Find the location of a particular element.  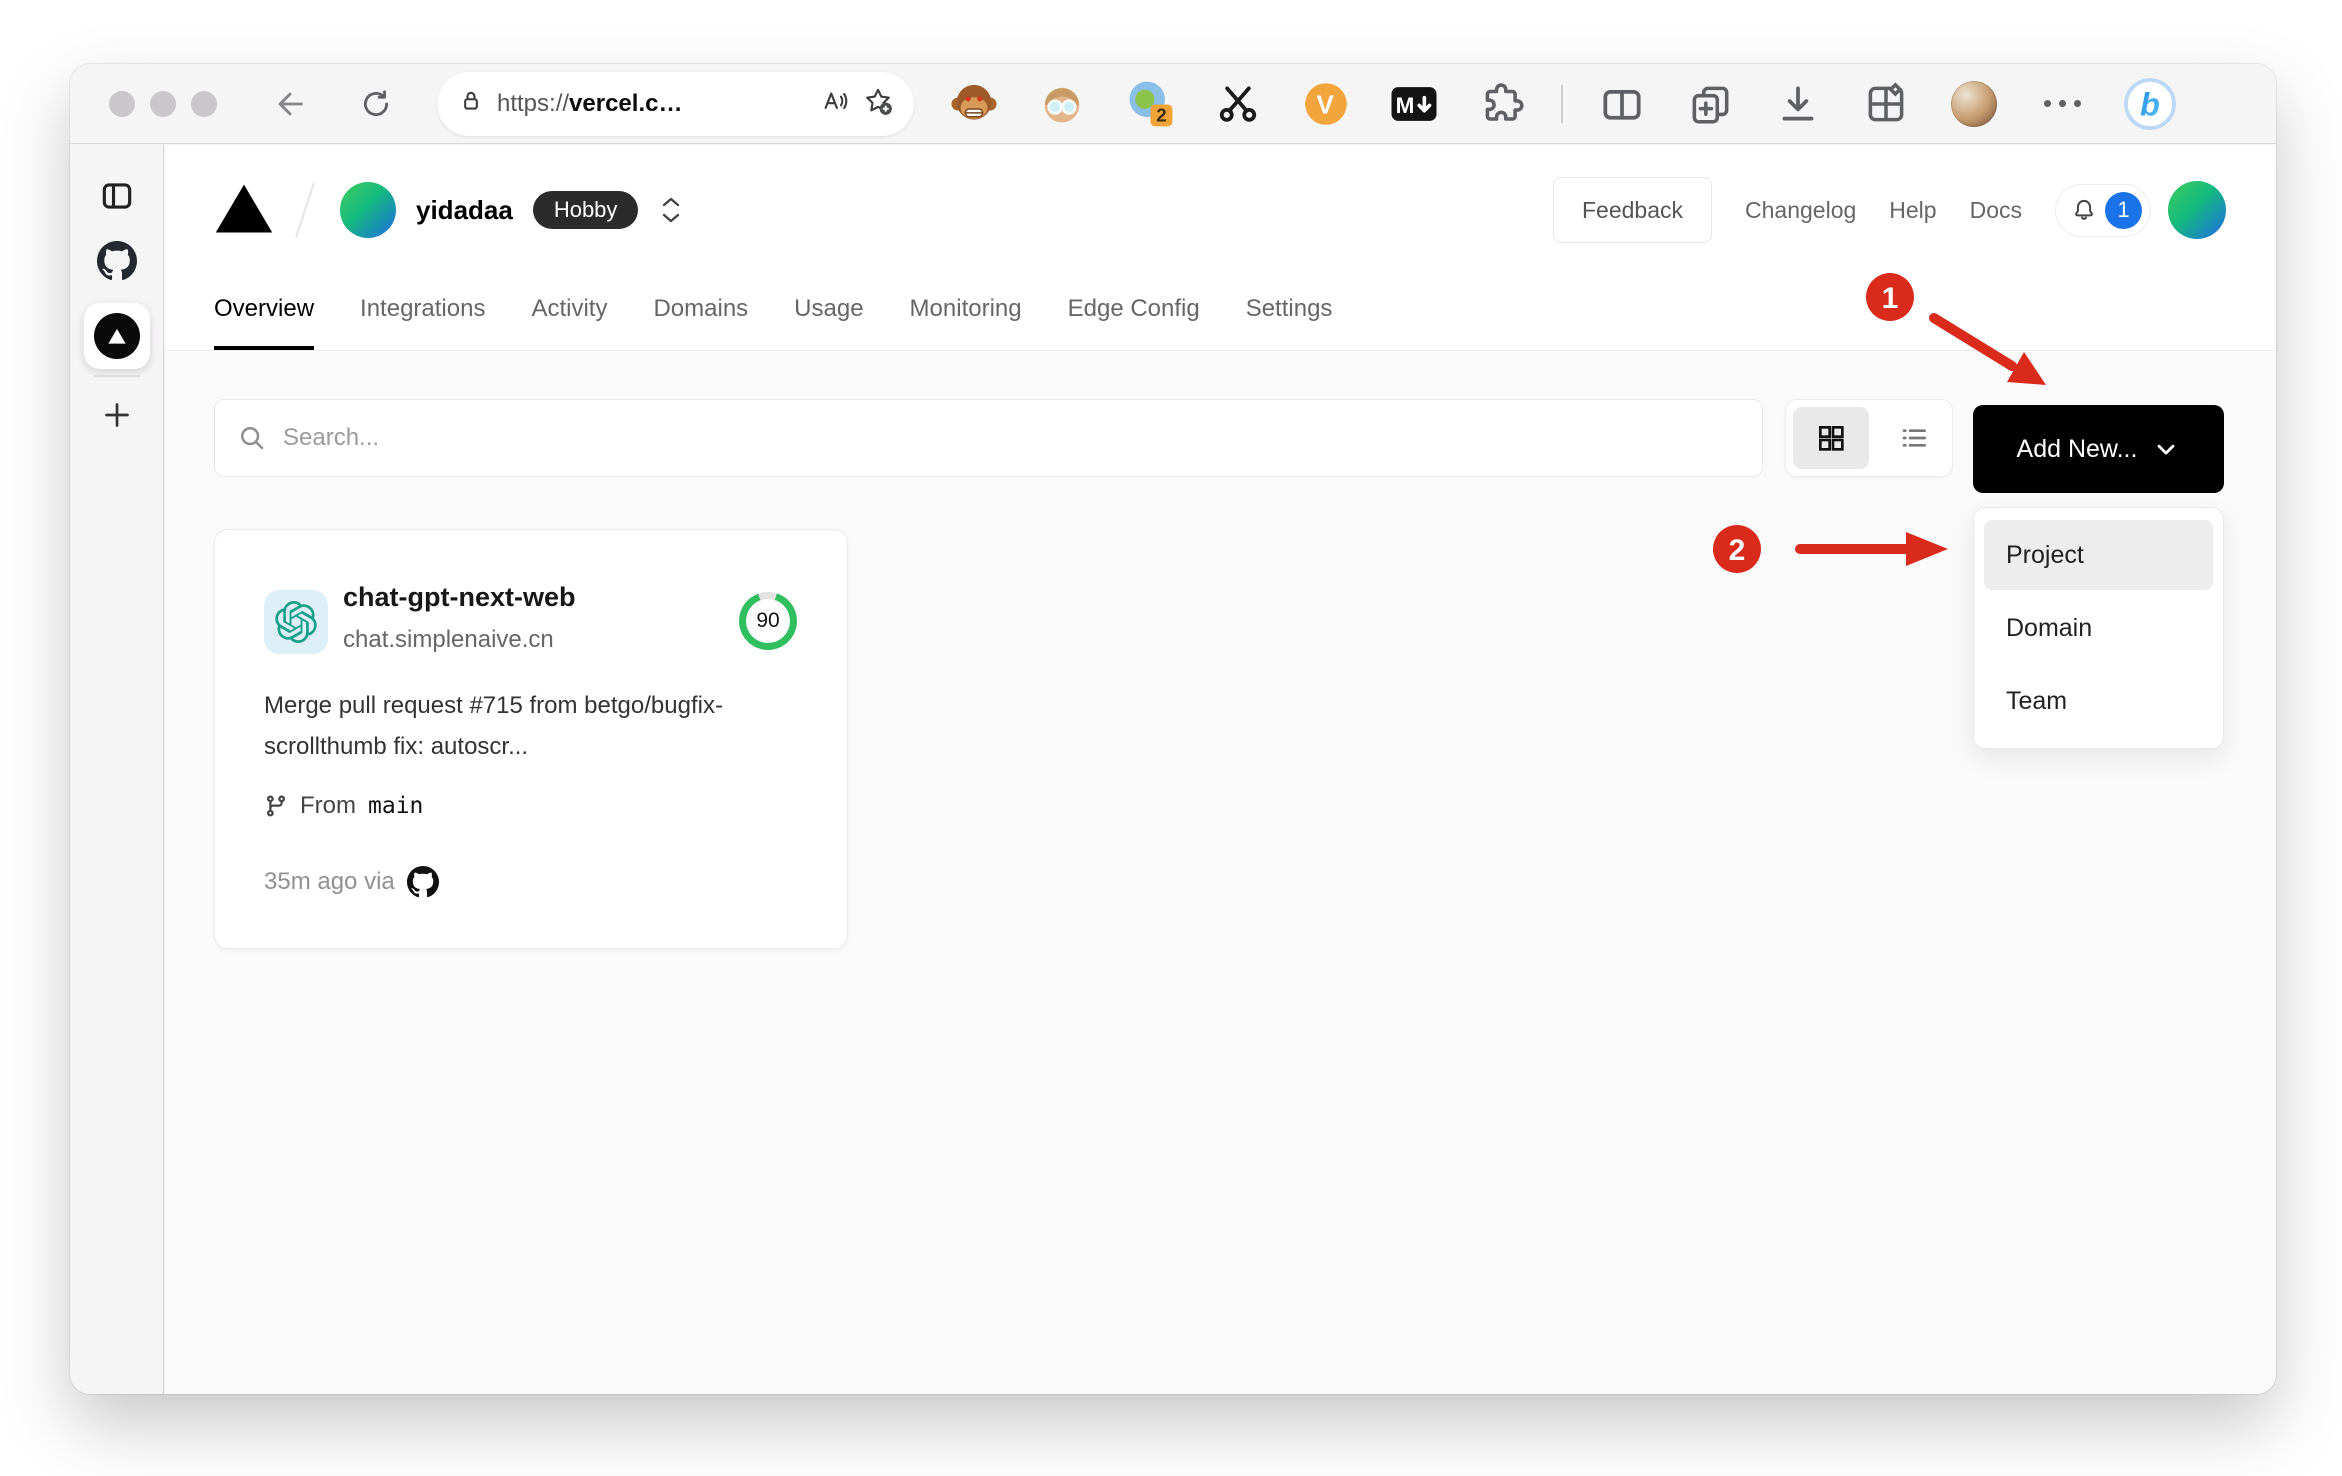

markdown-label: M is located at coordinates (1405, 105).